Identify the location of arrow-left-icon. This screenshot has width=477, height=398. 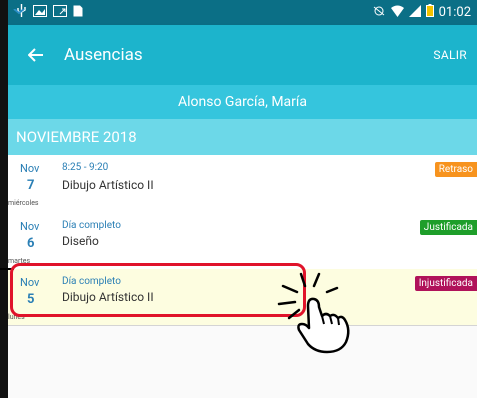
(35, 55).